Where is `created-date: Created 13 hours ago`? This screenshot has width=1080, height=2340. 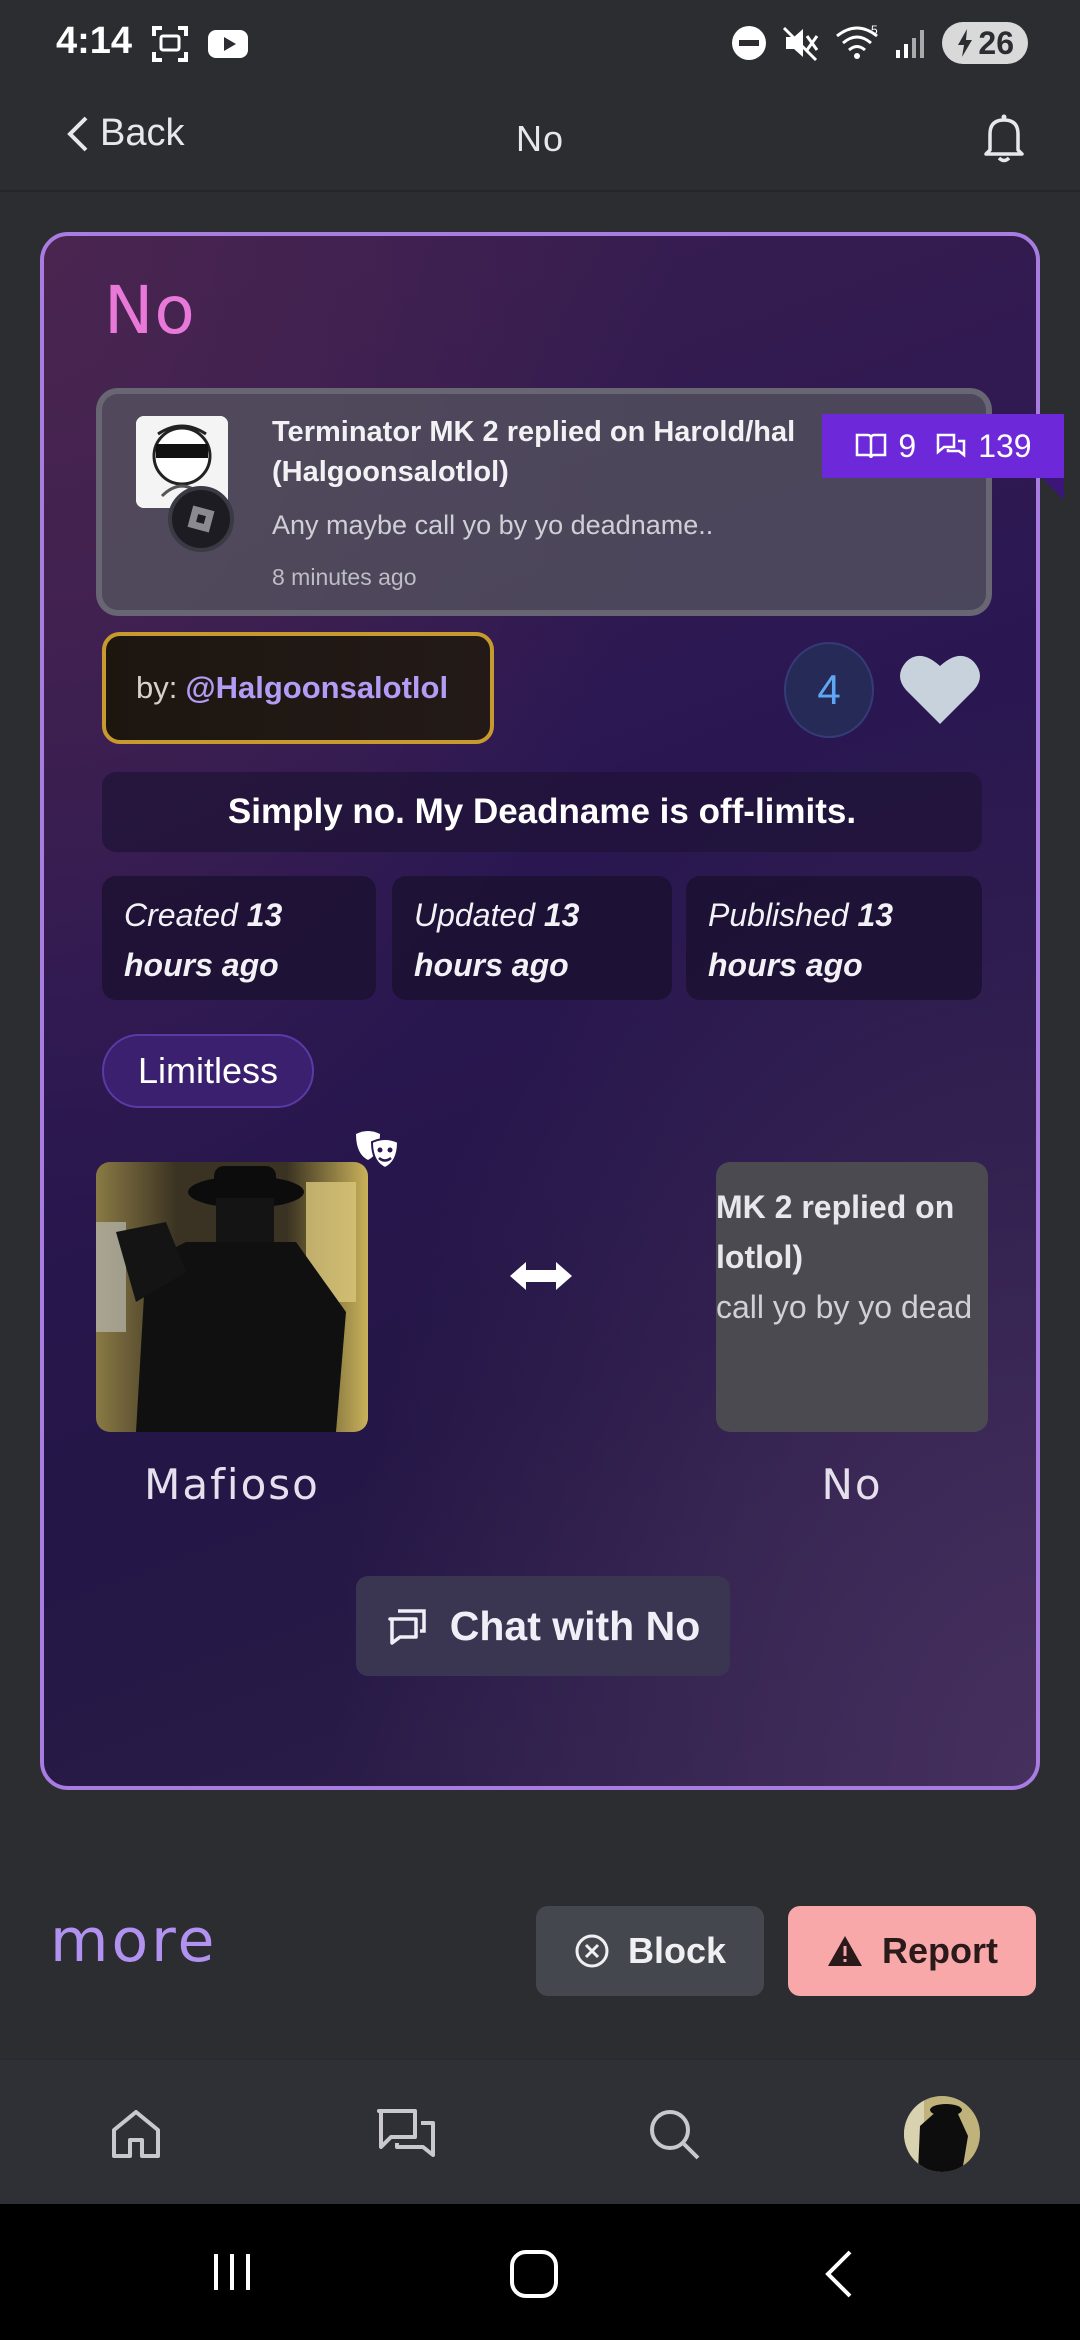
created-date: Created 13 hours ago is located at coordinates (239, 938).